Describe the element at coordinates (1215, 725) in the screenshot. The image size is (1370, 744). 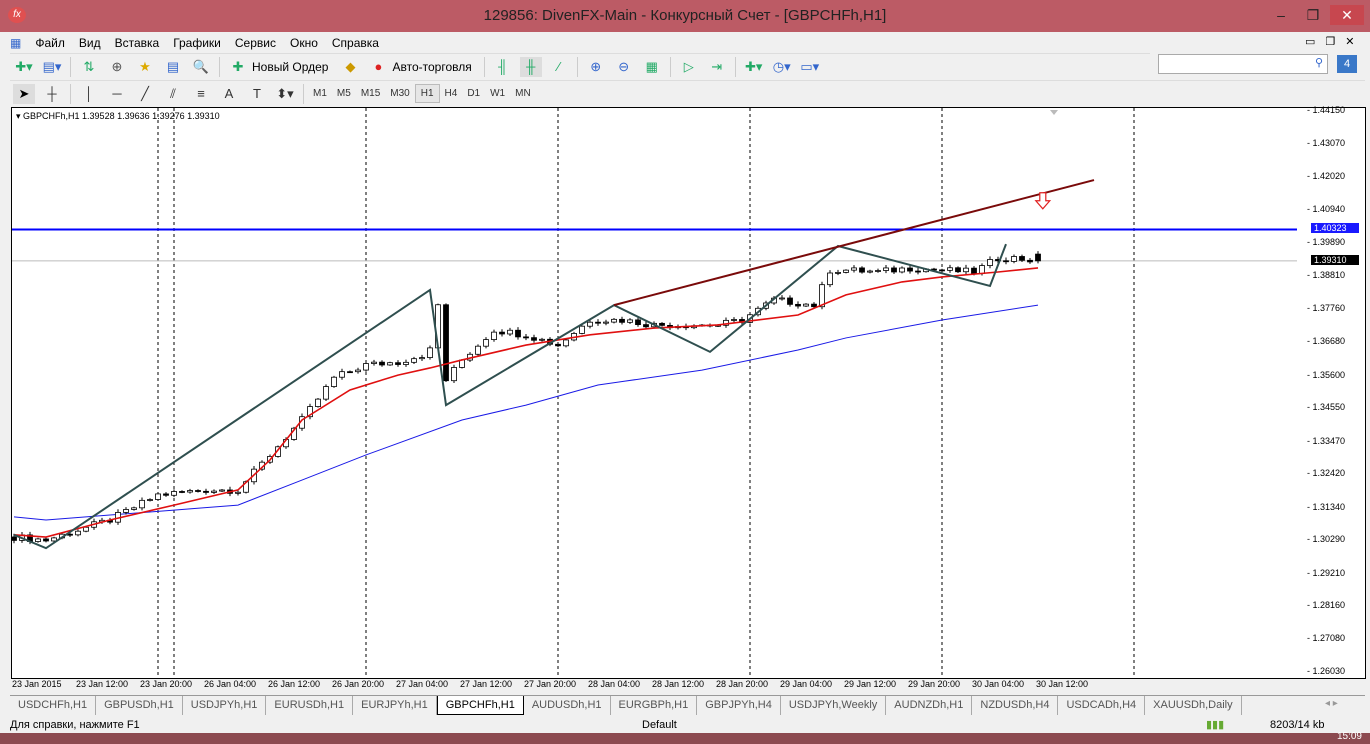
I see `connection-icon: ▮▮▮` at that location.